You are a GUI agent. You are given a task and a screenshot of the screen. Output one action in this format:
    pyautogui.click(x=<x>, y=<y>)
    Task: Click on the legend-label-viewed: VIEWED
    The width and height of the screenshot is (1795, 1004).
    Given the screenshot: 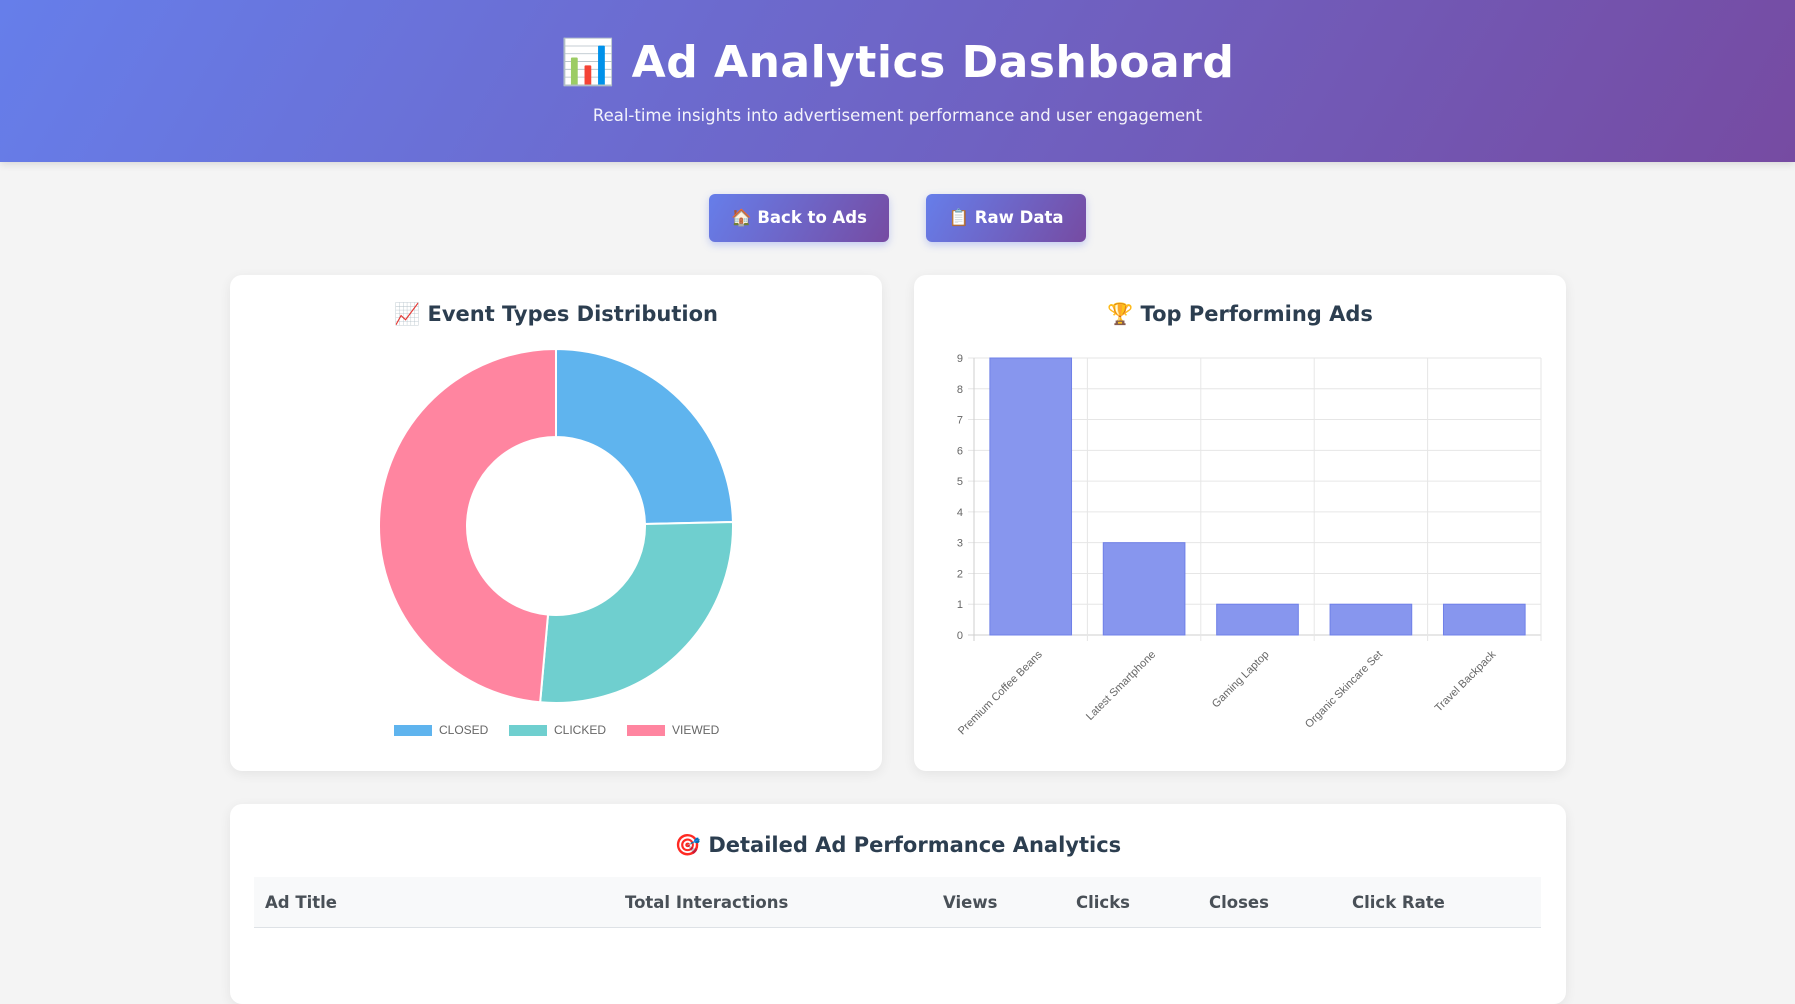 What is the action you would take?
    pyautogui.click(x=696, y=730)
    